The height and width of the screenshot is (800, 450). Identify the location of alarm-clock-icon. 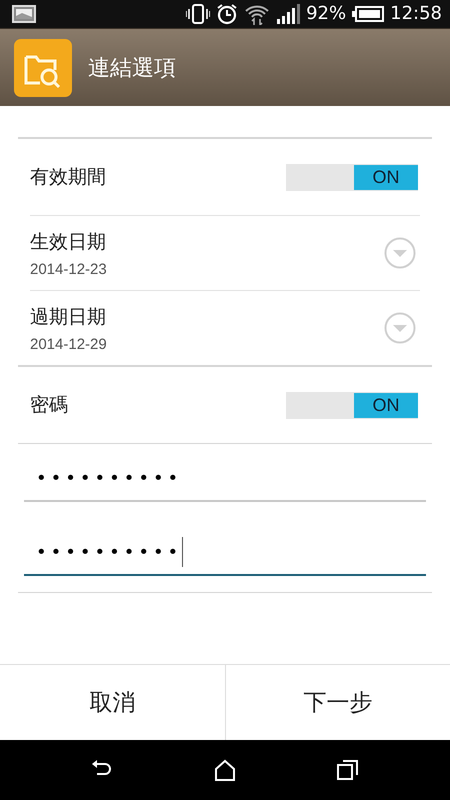
(227, 14).